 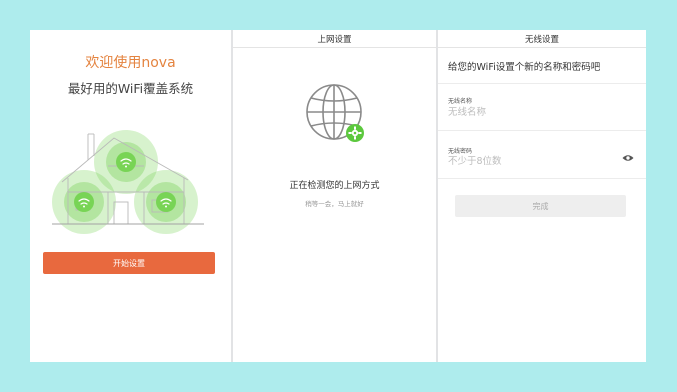 I want to click on internet-setup-title: 上网设置, so click(x=334, y=39).